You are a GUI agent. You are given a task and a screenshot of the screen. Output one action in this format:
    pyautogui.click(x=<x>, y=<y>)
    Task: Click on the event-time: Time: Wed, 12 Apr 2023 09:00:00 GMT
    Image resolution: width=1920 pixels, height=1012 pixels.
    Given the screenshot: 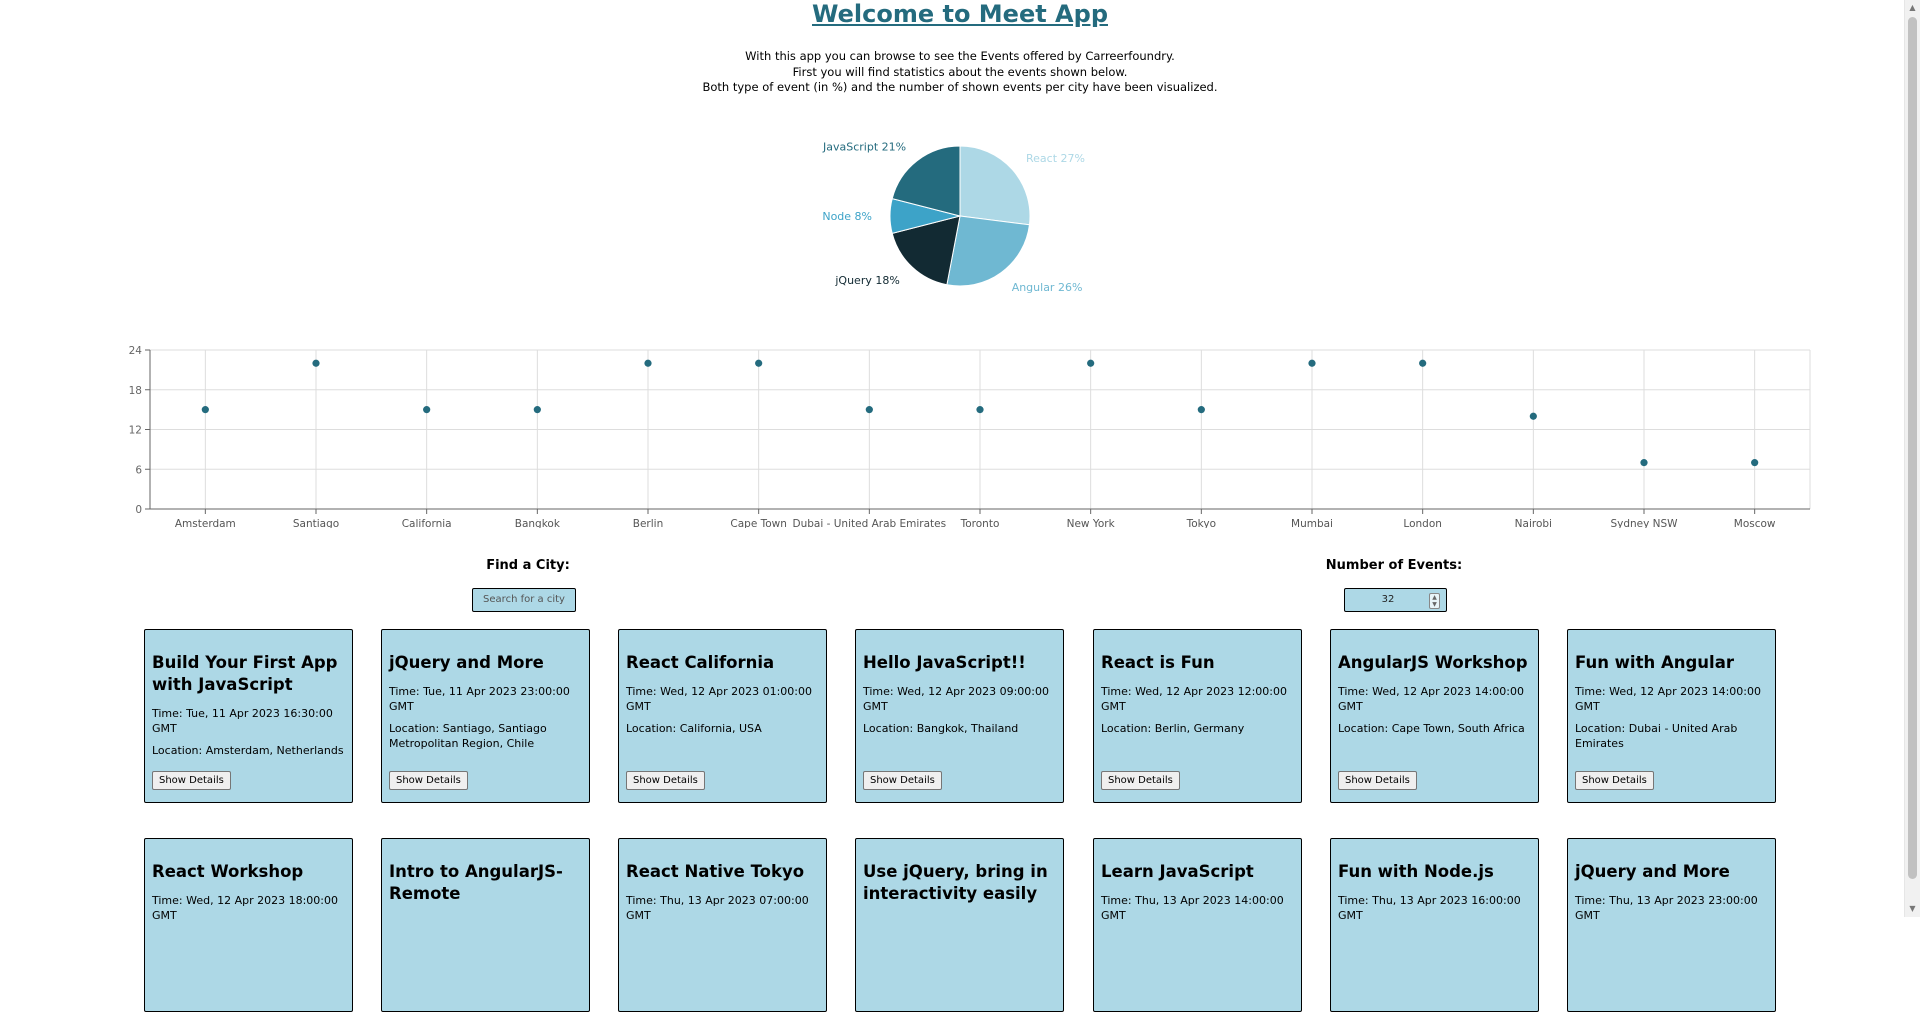 What is the action you would take?
    pyautogui.click(x=956, y=699)
    